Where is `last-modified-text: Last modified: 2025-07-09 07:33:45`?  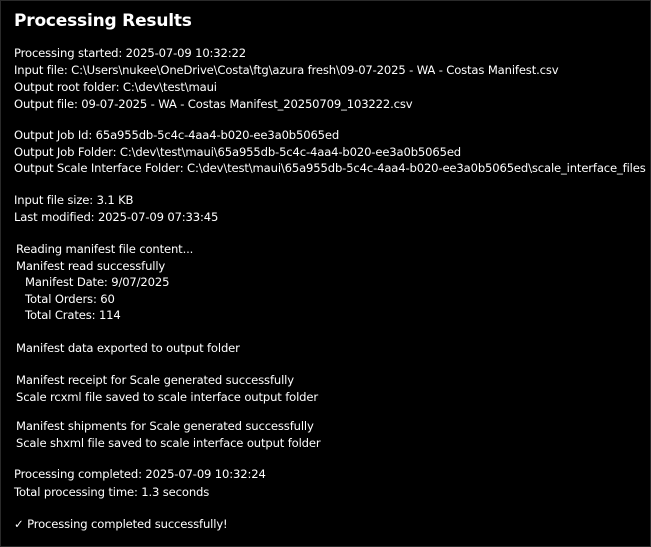 last-modified-text: Last modified: 2025-07-09 07:33:45 is located at coordinates (116, 217).